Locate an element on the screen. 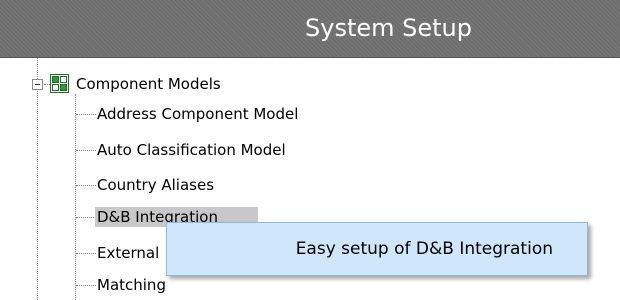 This screenshot has width=620, height=300. tree-item-country-aliases: Country Aliases is located at coordinates (155, 185).